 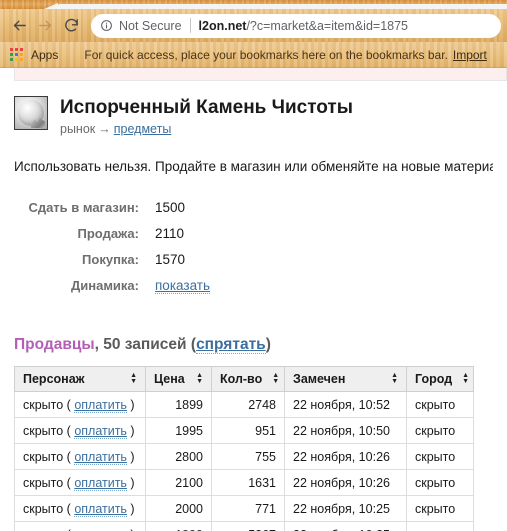 I want to click on url-text: l2on.net/?c=market&a=item&id=1875, so click(x=303, y=26).